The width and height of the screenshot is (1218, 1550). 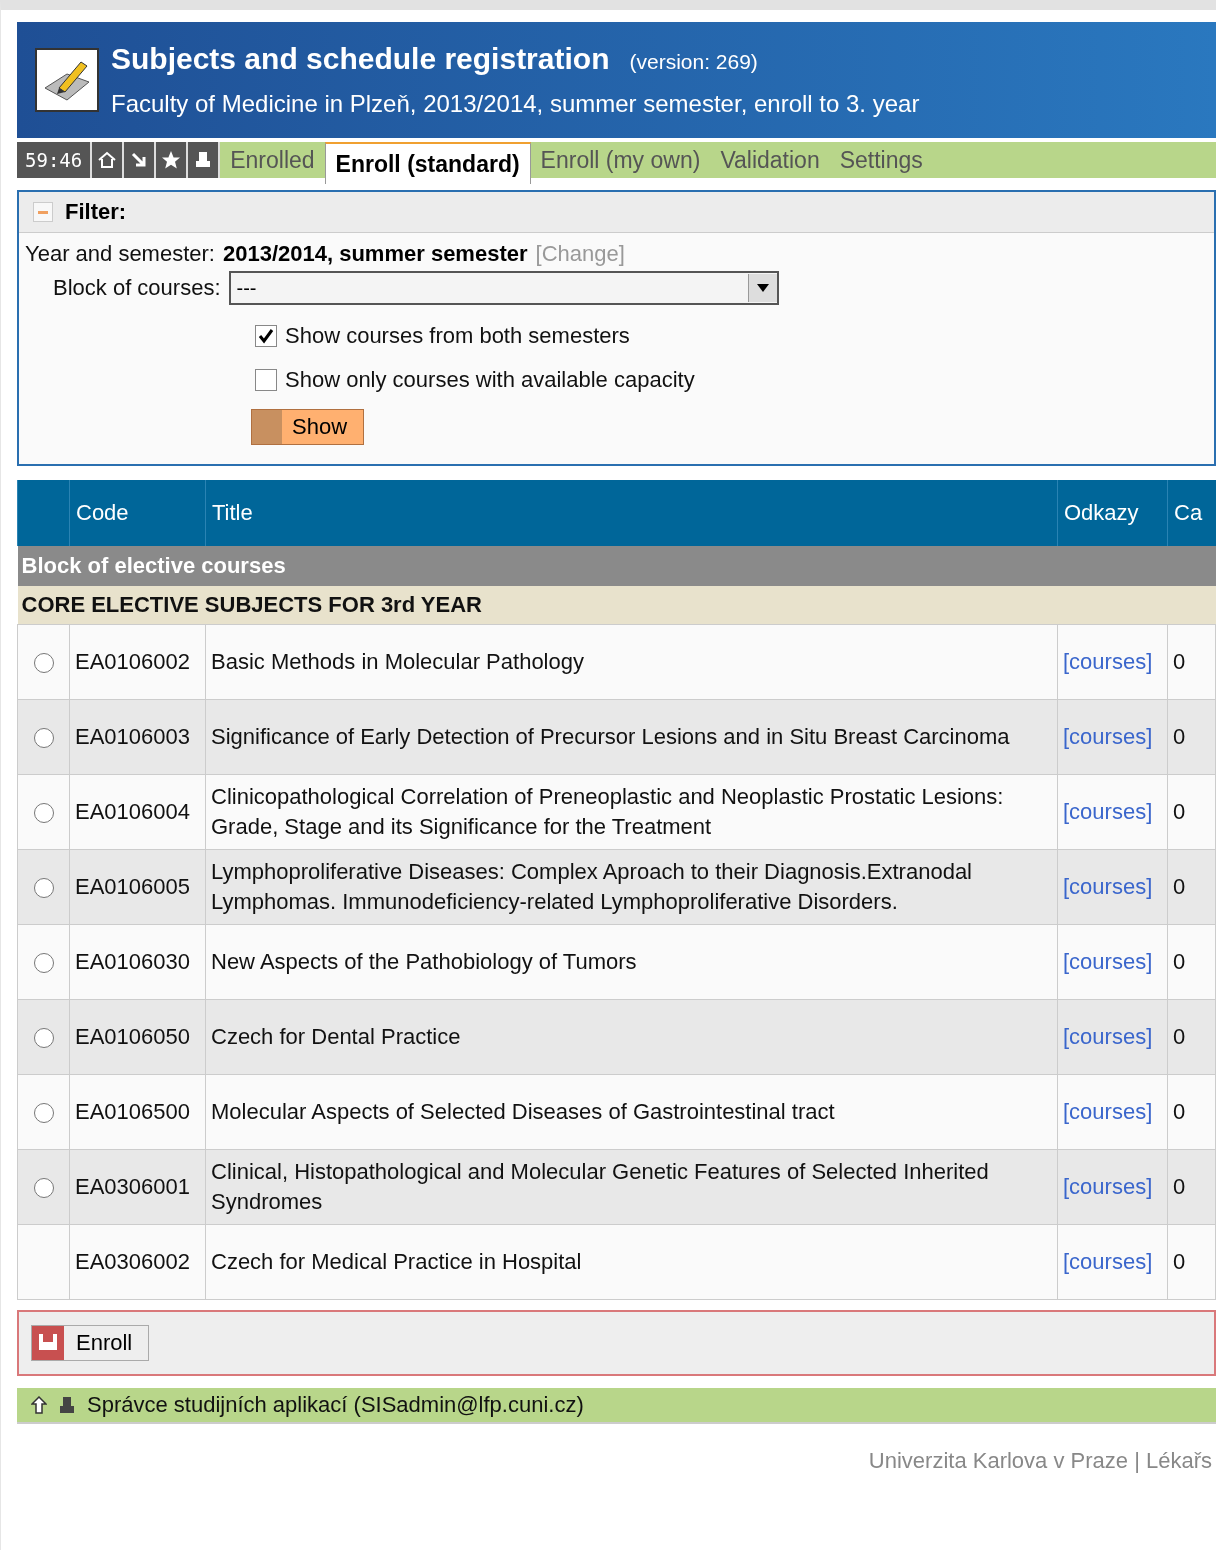 What do you see at coordinates (770, 160) in the screenshot?
I see `nav-tab: Validation` at bounding box center [770, 160].